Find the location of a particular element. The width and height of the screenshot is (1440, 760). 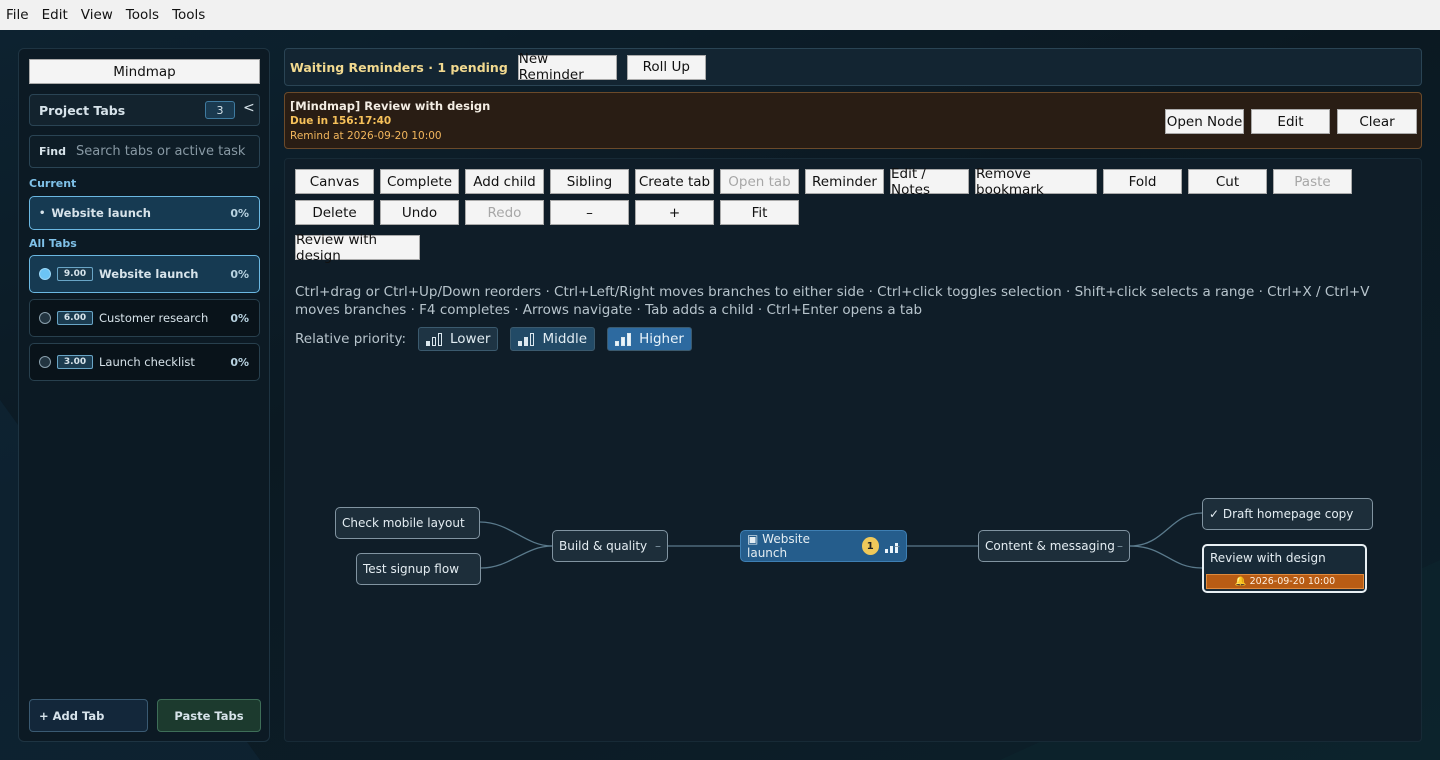

node-review-with-design: Review with design 🔔 2026-09-20 10:00 is located at coordinates (1284, 568).